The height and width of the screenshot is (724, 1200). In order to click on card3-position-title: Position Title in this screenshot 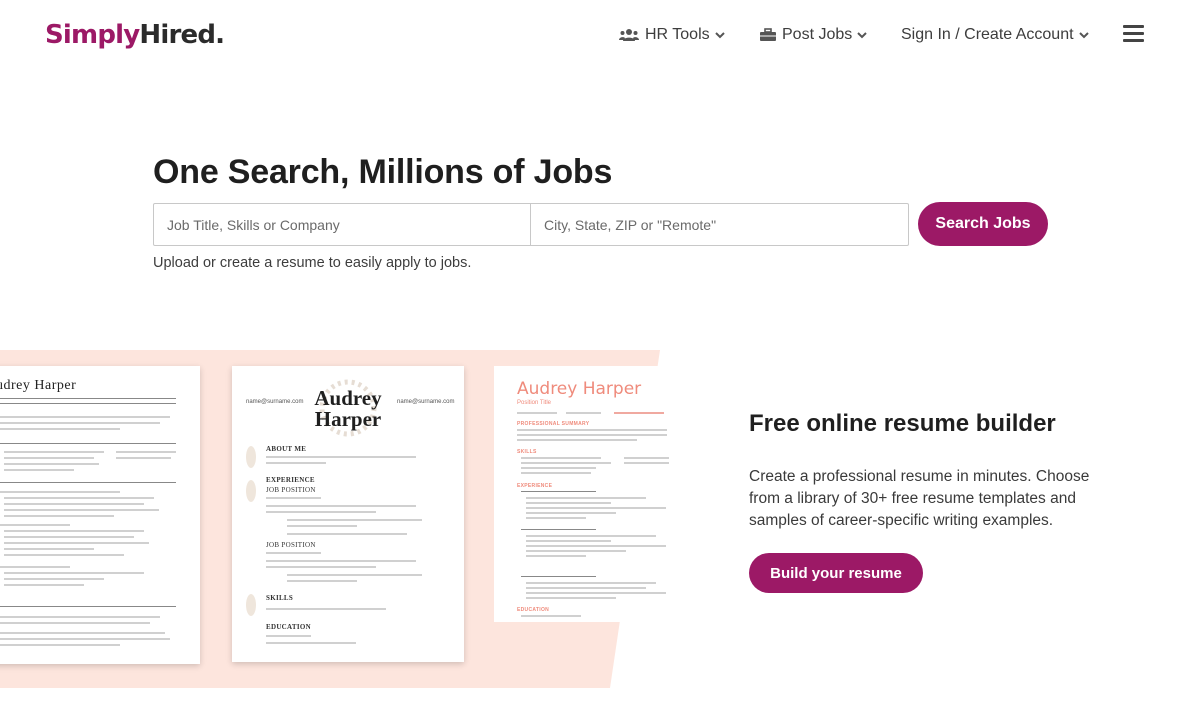, I will do `click(534, 403)`.